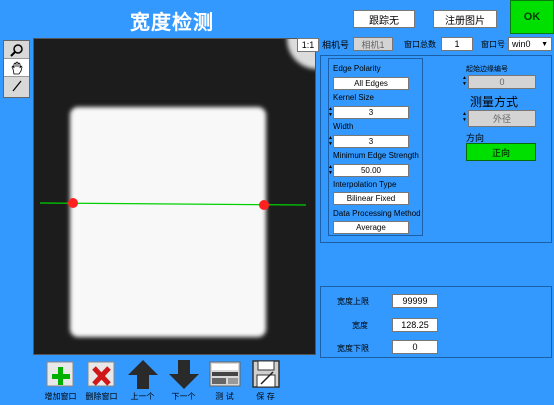  I want to click on min-edge-strength-spinner: ▲ ▼, so click(330, 170).